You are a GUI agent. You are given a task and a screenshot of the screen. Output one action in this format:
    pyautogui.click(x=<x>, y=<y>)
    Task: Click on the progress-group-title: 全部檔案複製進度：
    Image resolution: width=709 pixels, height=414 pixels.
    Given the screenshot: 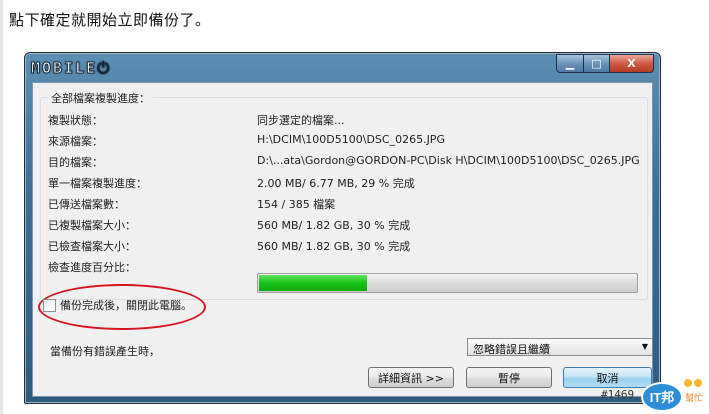 What is the action you would take?
    pyautogui.click(x=100, y=98)
    